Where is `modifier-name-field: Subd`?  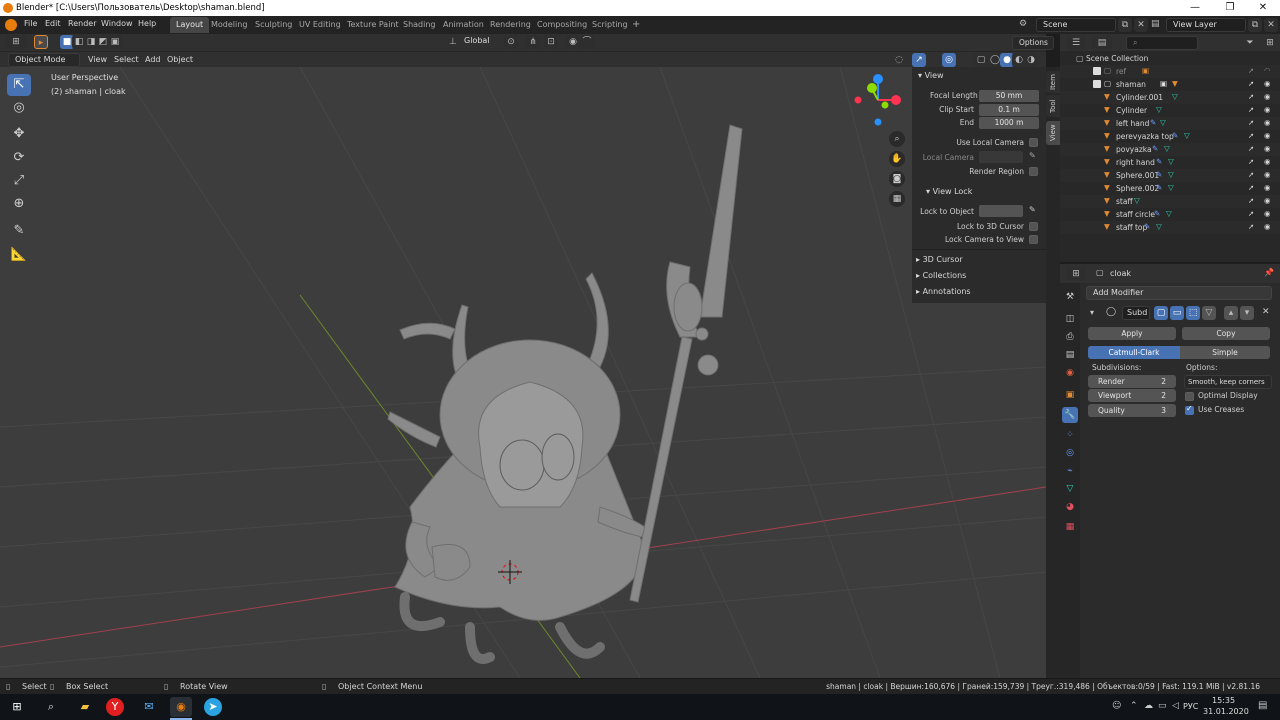 modifier-name-field: Subd is located at coordinates (1136, 313).